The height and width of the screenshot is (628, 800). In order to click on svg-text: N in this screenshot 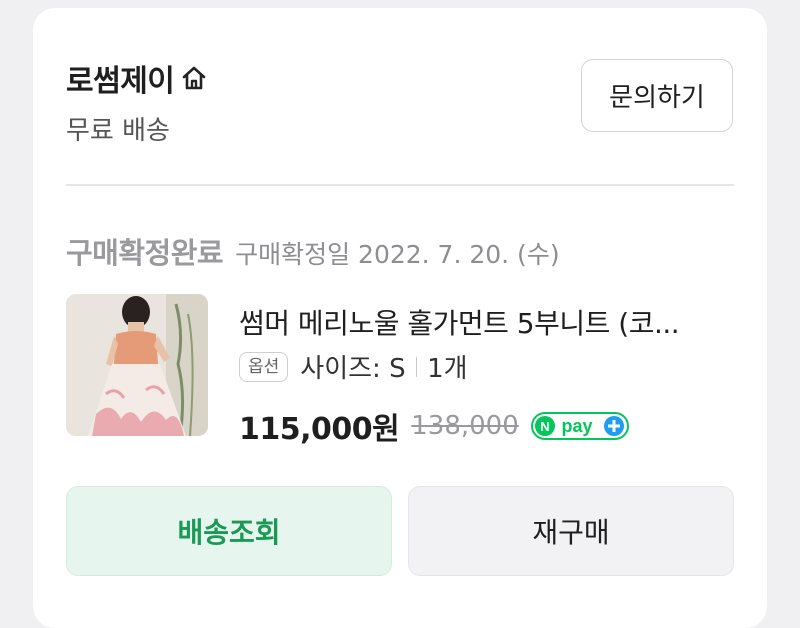, I will do `click(544, 426)`.